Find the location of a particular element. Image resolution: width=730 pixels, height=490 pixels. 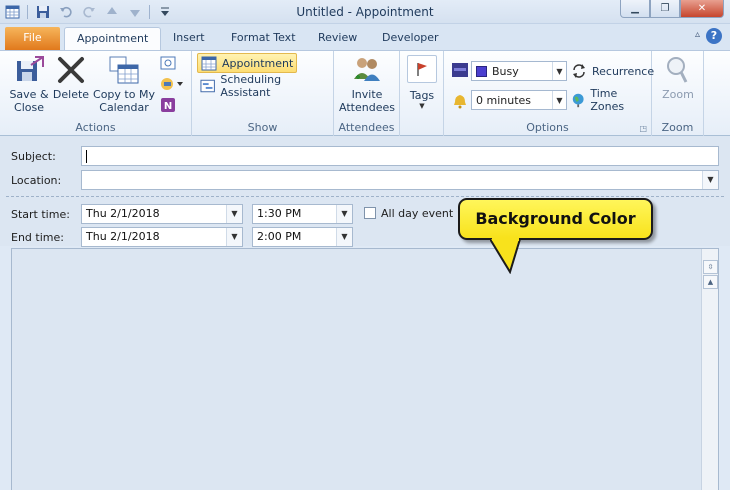

group-attendees: Invite Attendees Attendees is located at coordinates (367, 93).